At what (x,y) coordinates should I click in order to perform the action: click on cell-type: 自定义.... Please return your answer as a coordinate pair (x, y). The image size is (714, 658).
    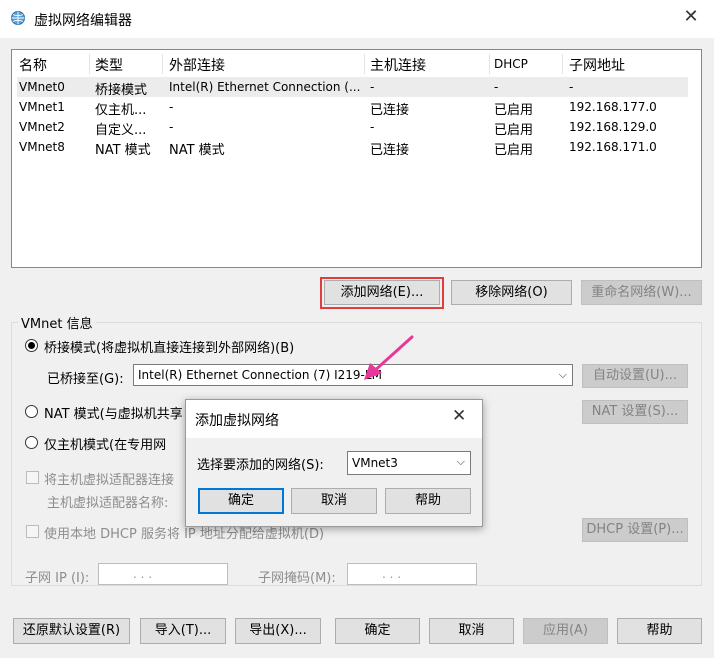
    Looking at the image, I should click on (121, 130).